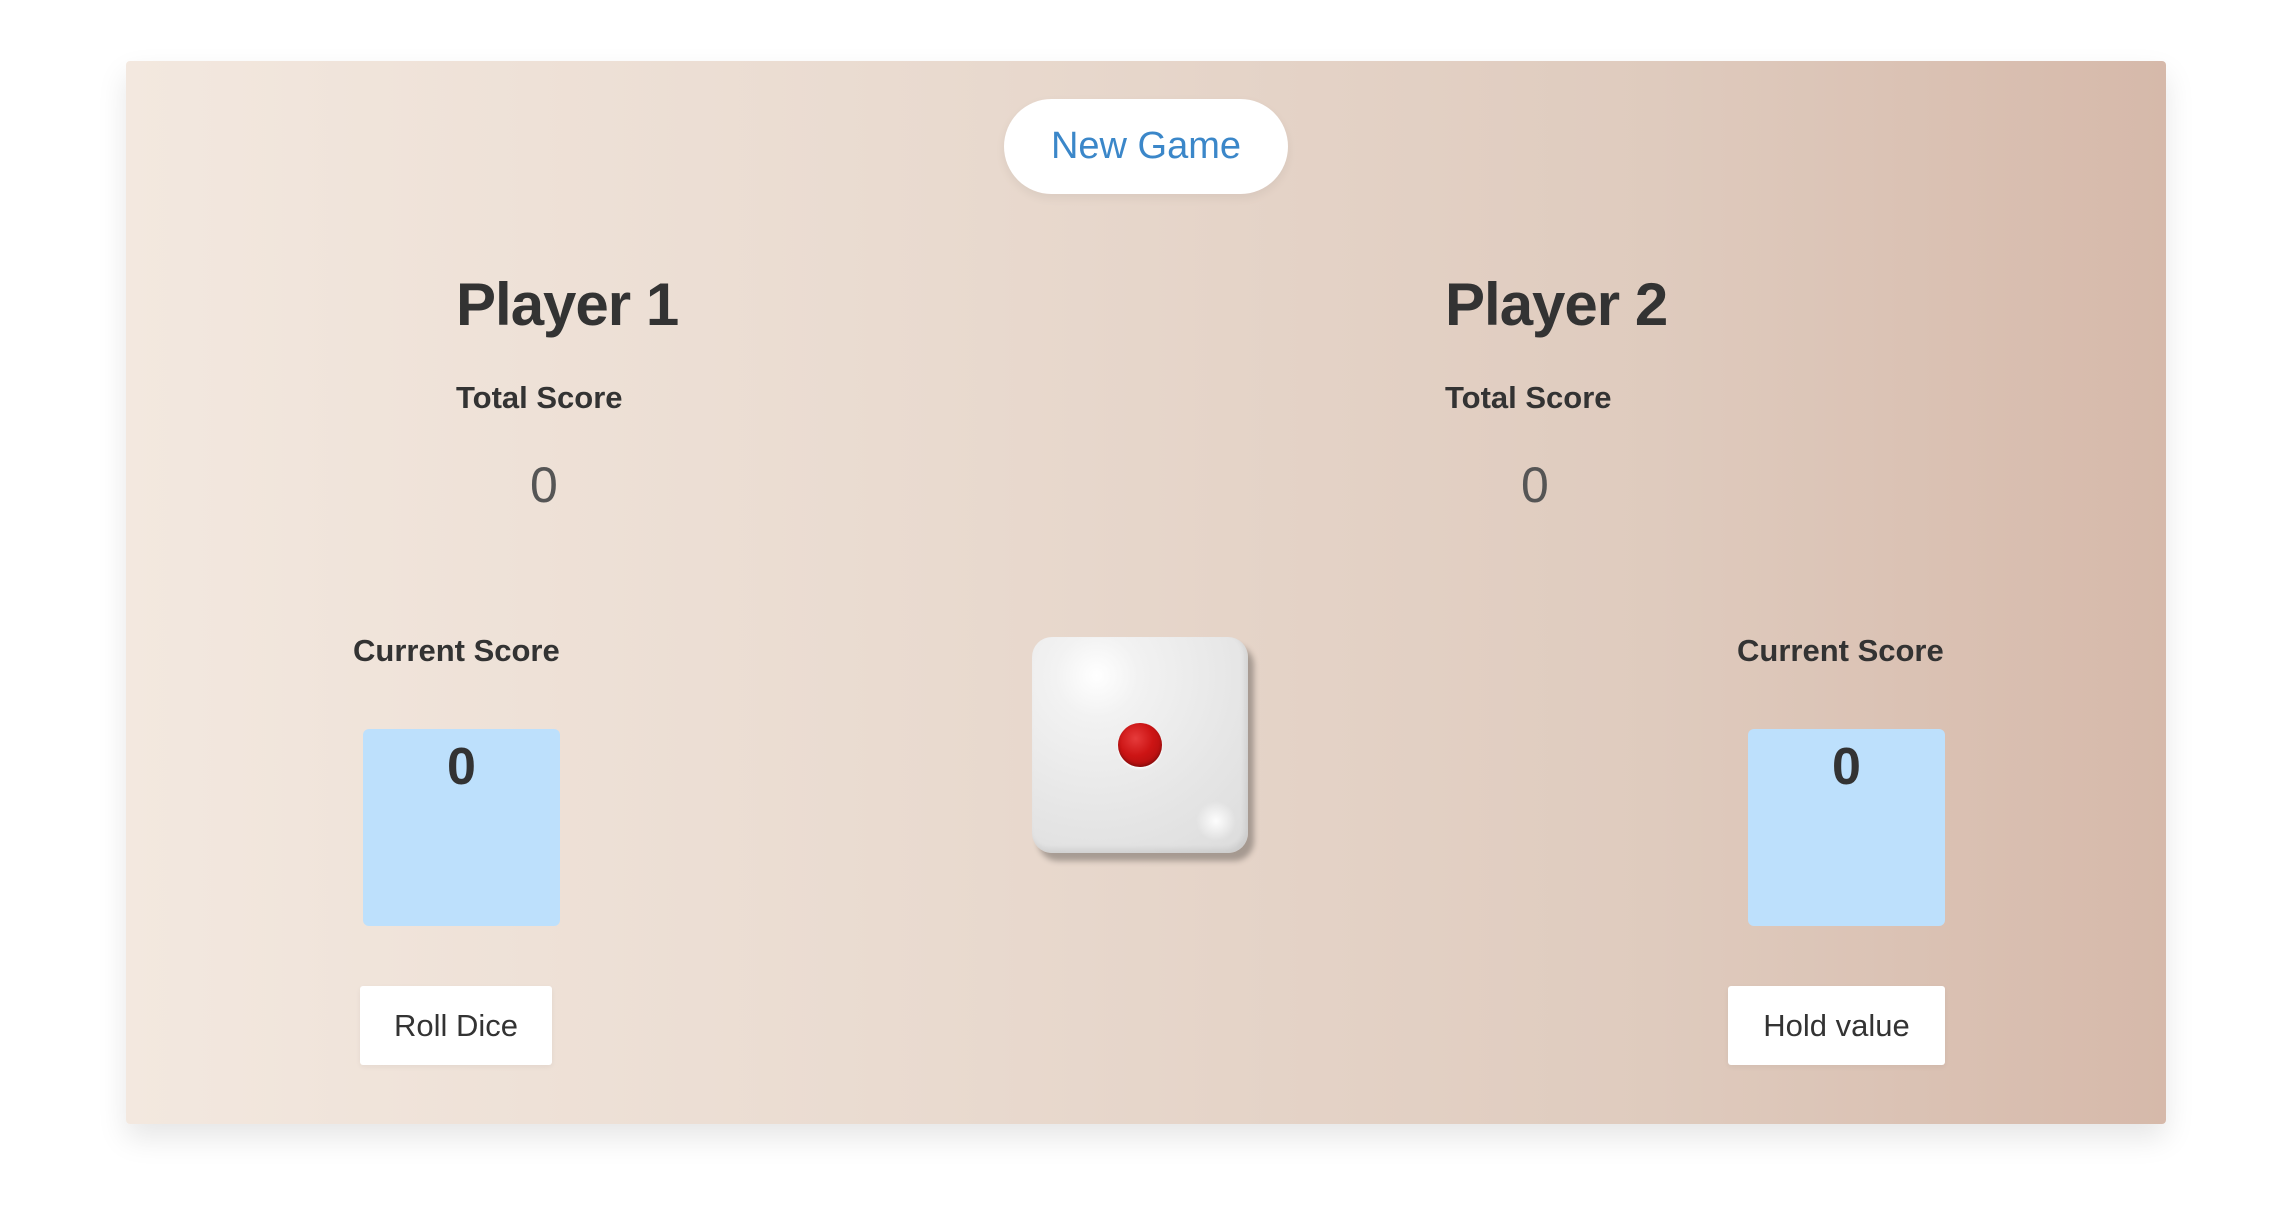 The image size is (2289, 1215). Describe the element at coordinates (1146, 146) in the screenshot. I see `new-game-button: New Game` at that location.